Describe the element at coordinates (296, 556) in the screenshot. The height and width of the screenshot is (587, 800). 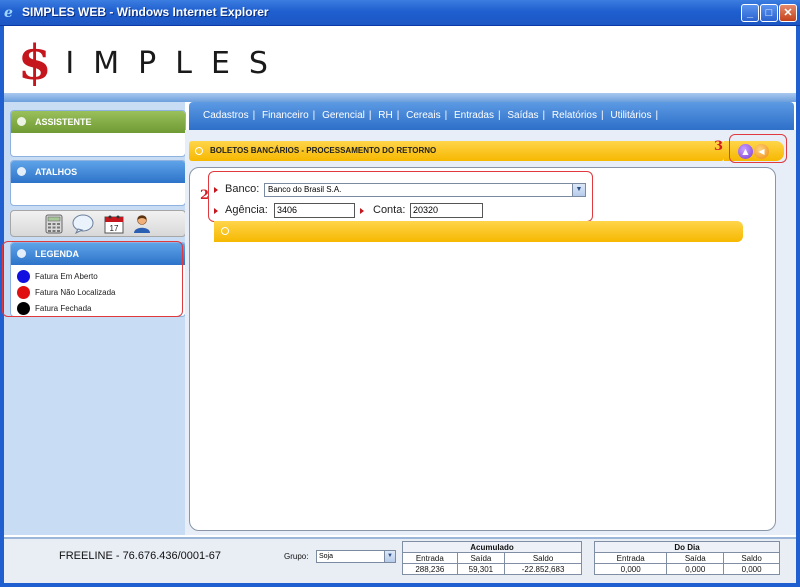
I see `grupo-label: Grupo:` at that location.